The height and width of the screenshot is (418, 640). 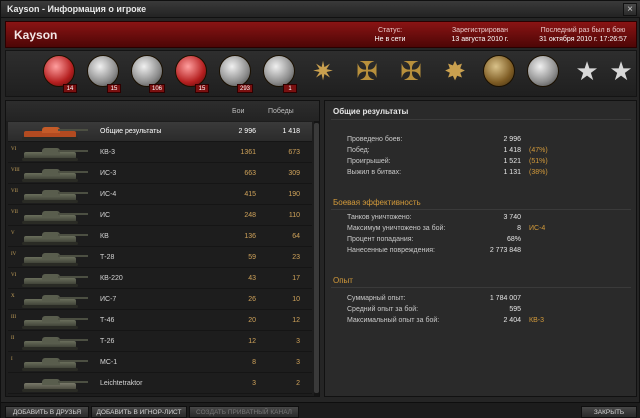 I want to click on vehicle-name: Т-28, so click(x=107, y=257).